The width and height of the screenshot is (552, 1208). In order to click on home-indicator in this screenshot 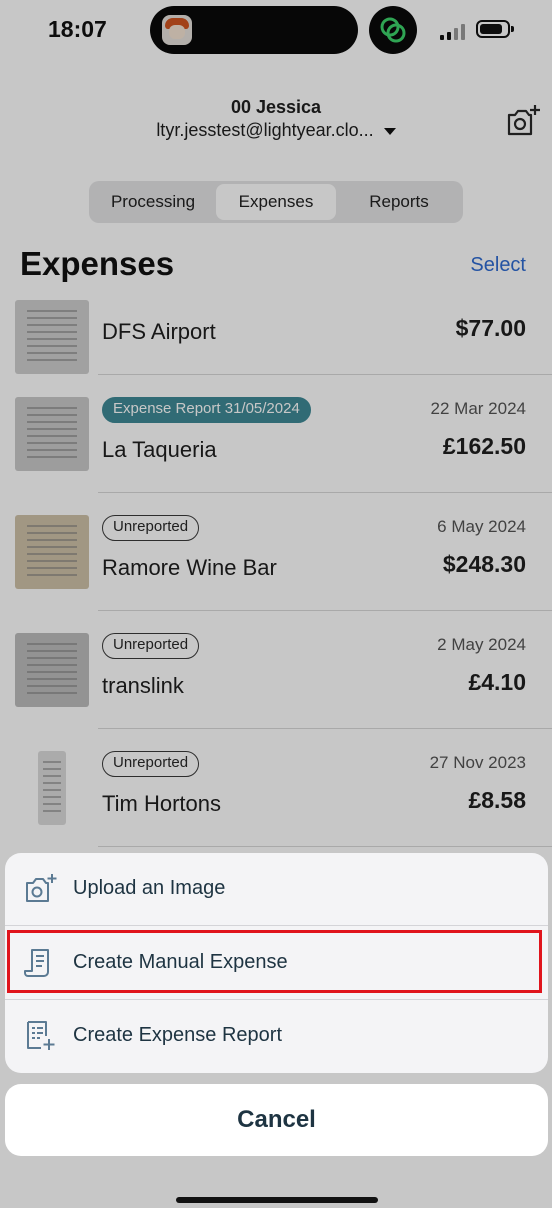, I will do `click(277, 1200)`.